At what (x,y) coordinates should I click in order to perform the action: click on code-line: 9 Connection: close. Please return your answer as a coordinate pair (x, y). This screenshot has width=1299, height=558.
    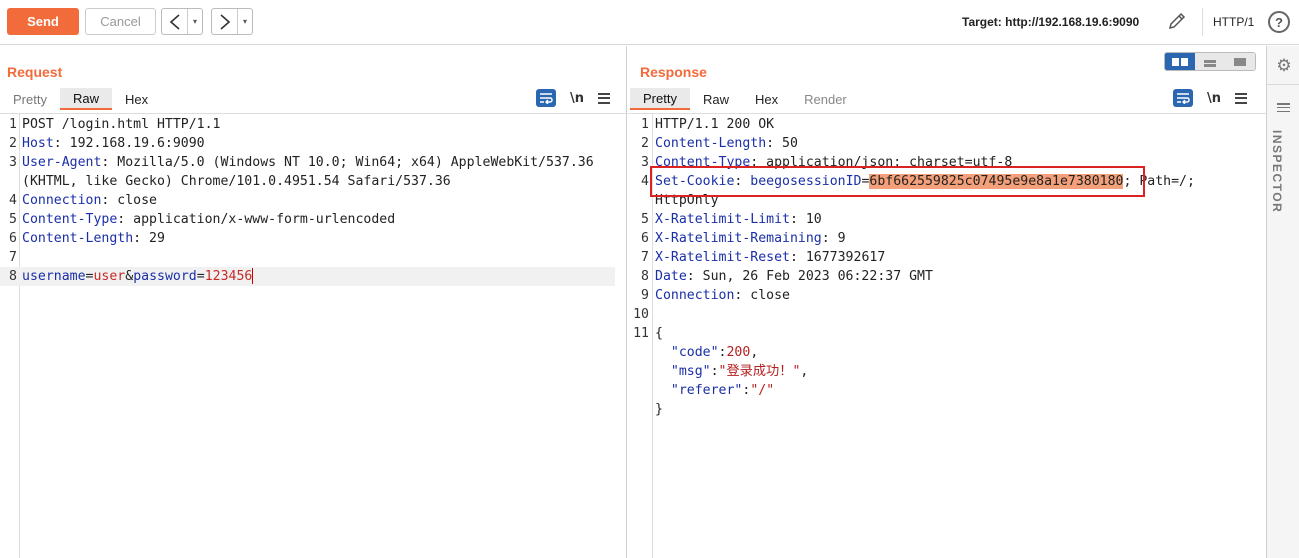
    Looking at the image, I should click on (715, 295).